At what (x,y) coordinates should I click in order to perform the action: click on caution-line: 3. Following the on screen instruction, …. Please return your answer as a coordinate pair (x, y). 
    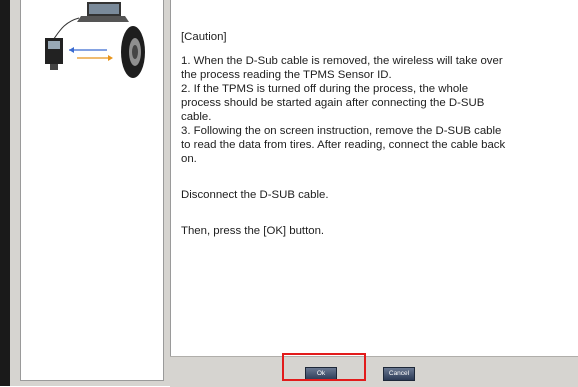
    Looking at the image, I should click on (341, 131).